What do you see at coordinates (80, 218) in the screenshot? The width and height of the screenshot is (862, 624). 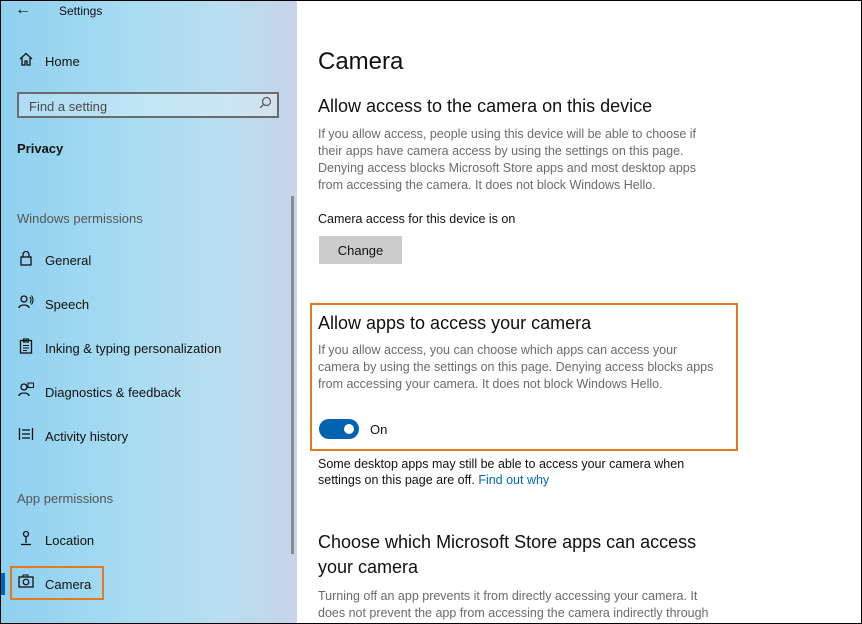 I see `group-label-windows-permissions: Windows permissions` at bounding box center [80, 218].